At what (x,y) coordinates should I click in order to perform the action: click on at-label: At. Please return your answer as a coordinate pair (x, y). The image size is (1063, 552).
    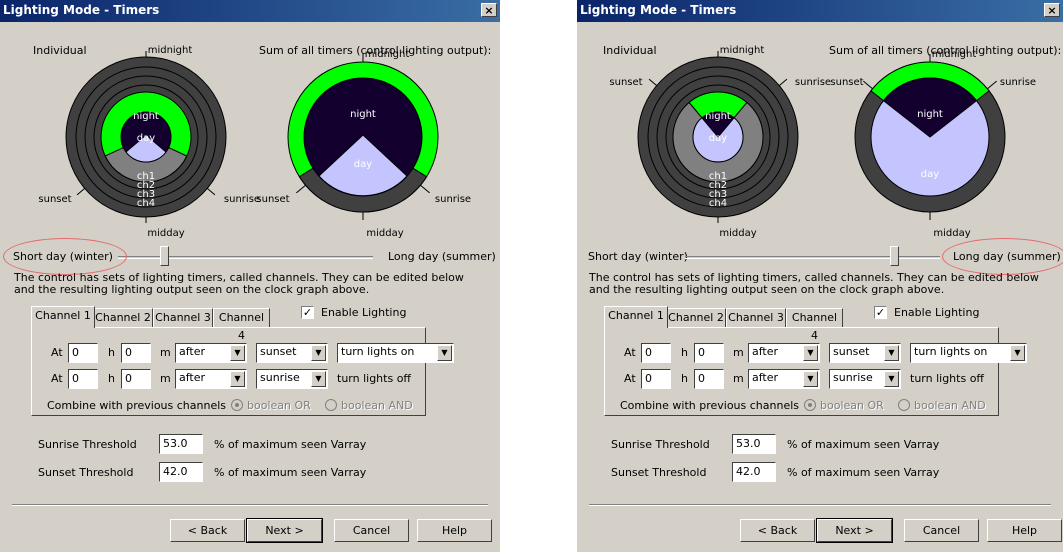
    Looking at the image, I should click on (57, 352).